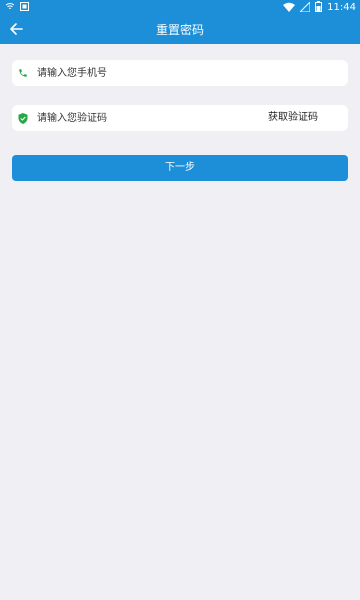  Describe the element at coordinates (341, 7) in the screenshot. I see `status-time: 11:44` at that location.